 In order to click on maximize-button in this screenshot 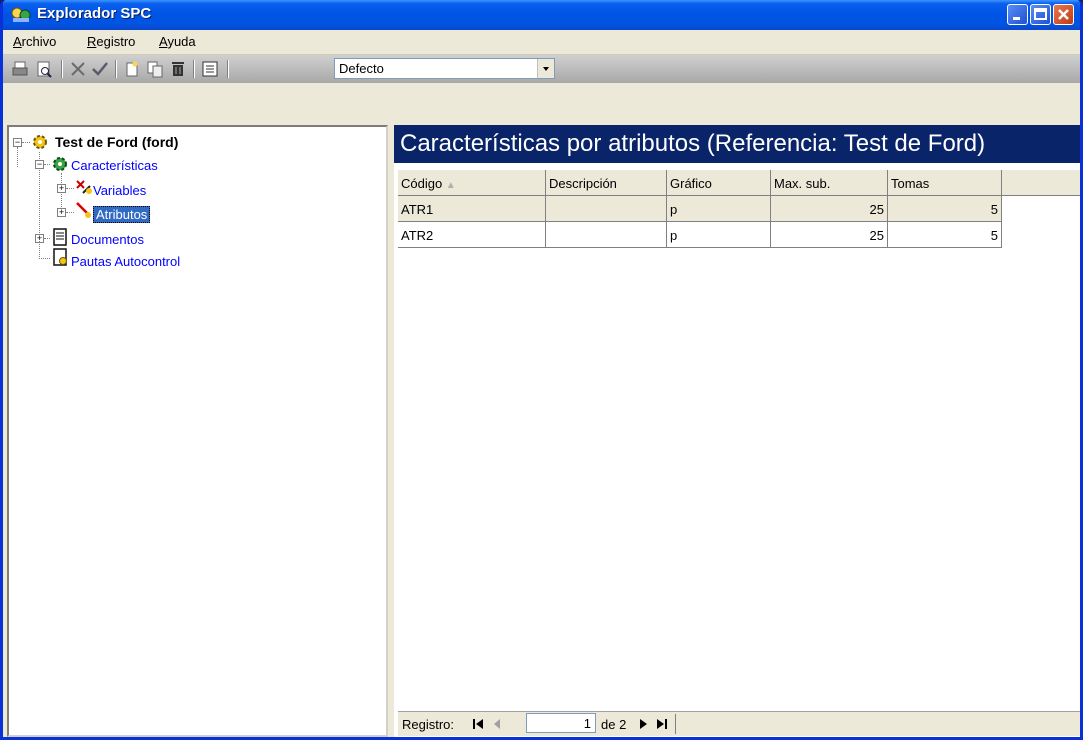, I will do `click(1040, 14)`.